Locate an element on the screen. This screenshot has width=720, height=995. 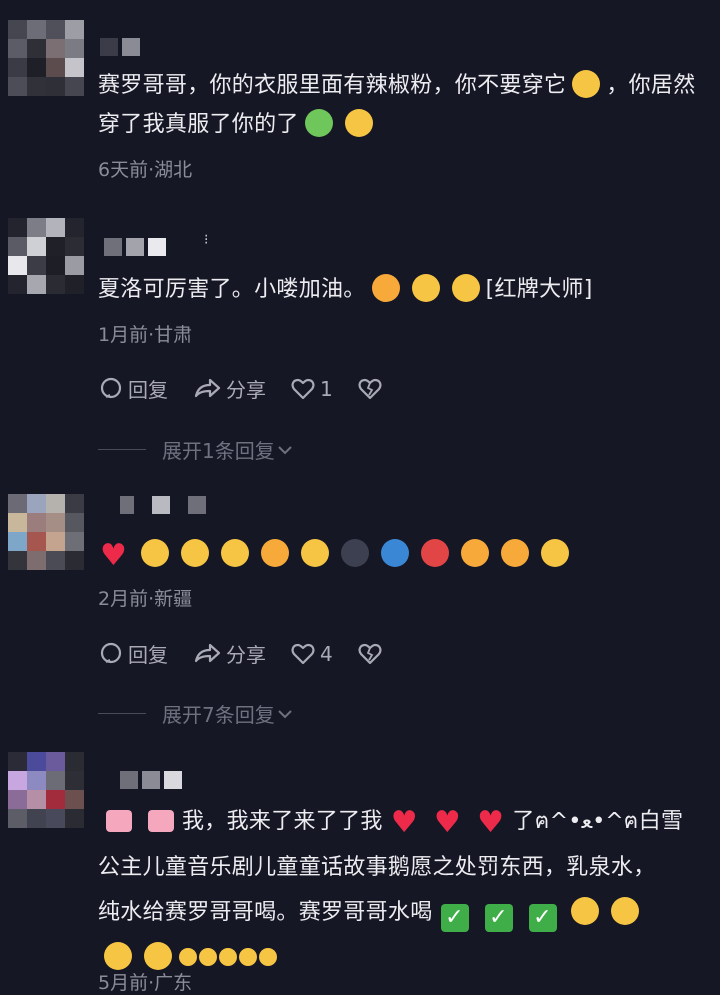
comment-meta: 6天前·湖北 is located at coordinates (145, 170).